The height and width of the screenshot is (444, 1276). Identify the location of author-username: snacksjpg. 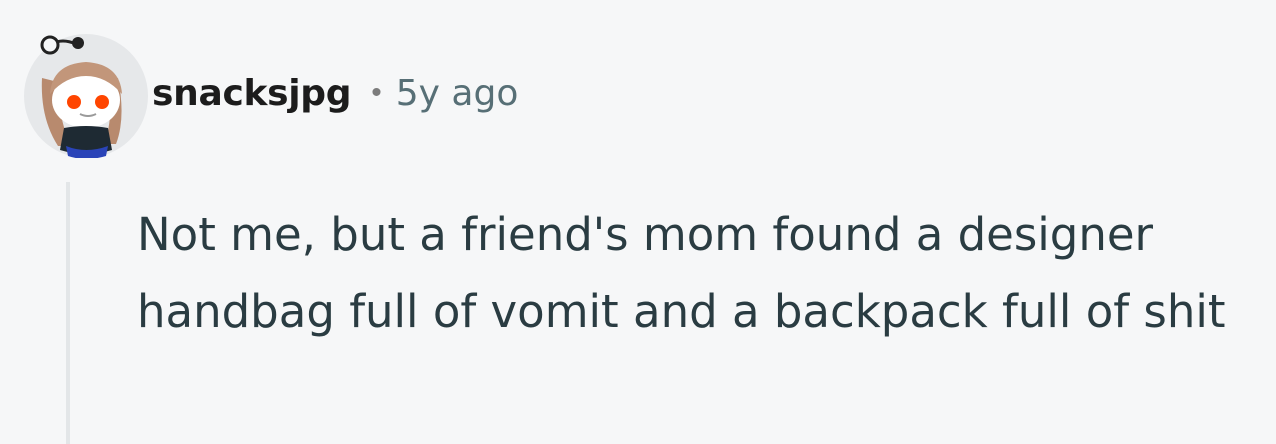
(252, 93).